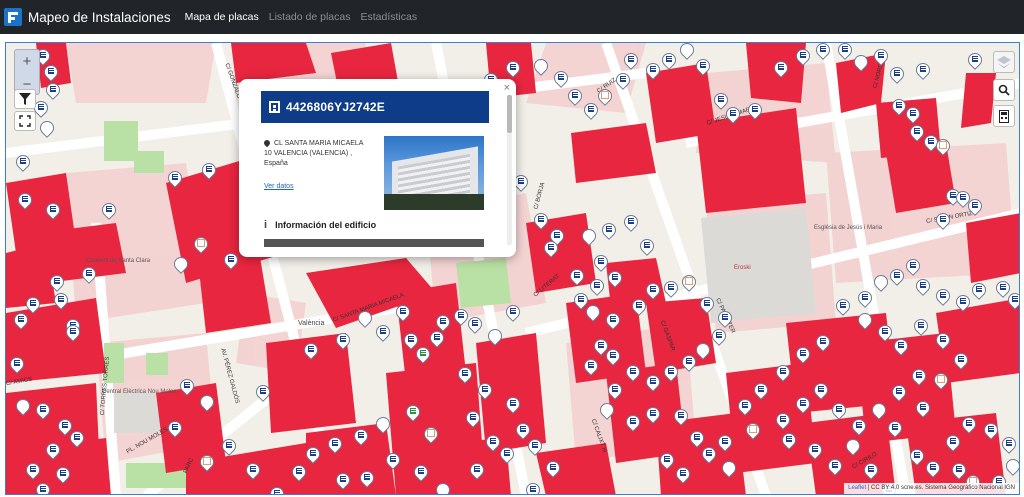 The width and height of the screenshot is (1024, 497). I want to click on popup-close-button: ×, so click(507, 88).